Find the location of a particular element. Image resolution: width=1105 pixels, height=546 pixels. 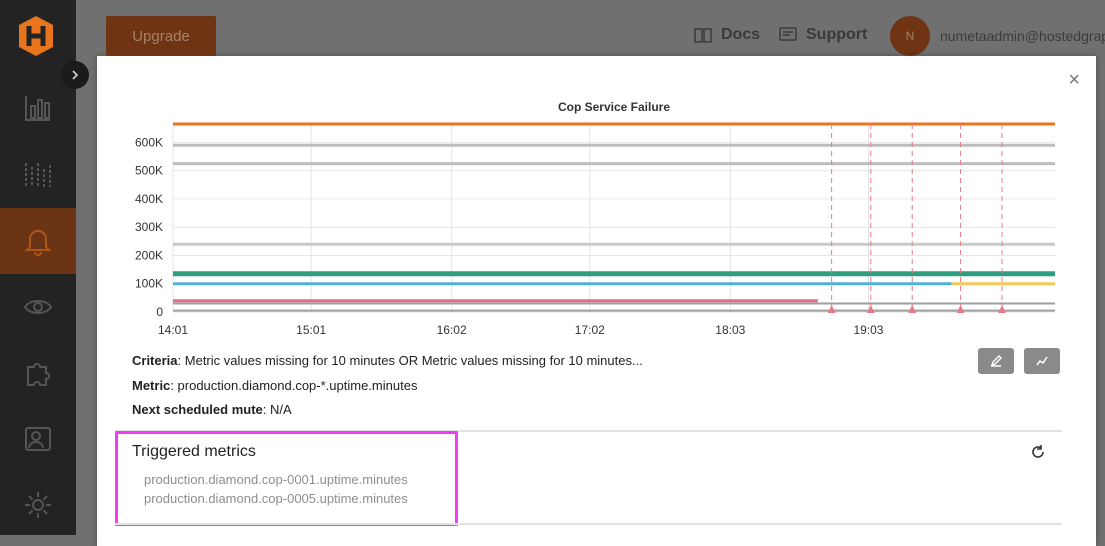

line-chart-icon is located at coordinates (1042, 361).